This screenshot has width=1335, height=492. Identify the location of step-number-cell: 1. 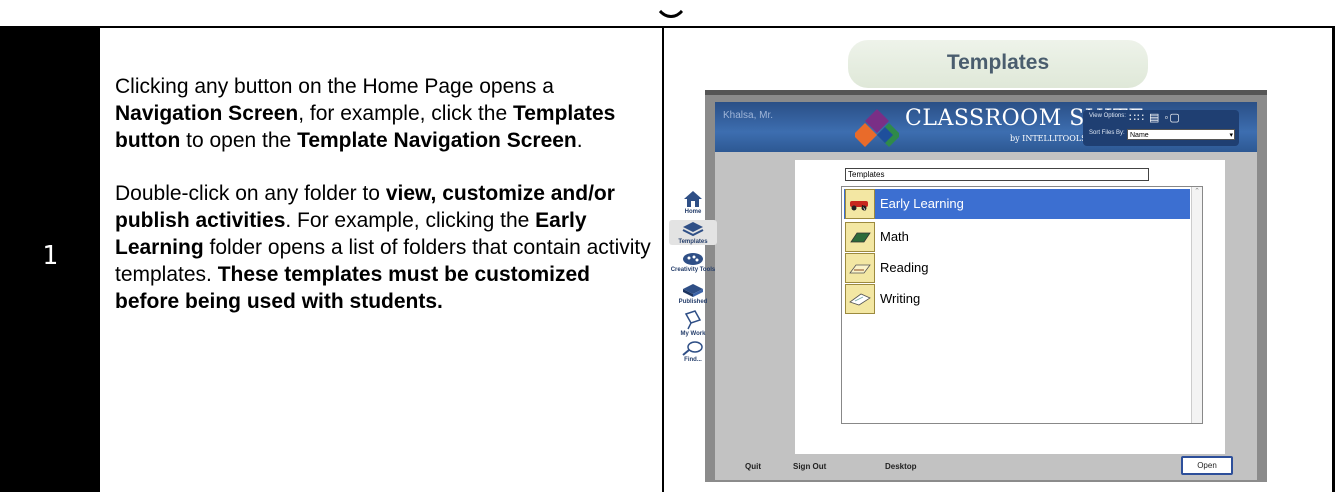
(50, 260).